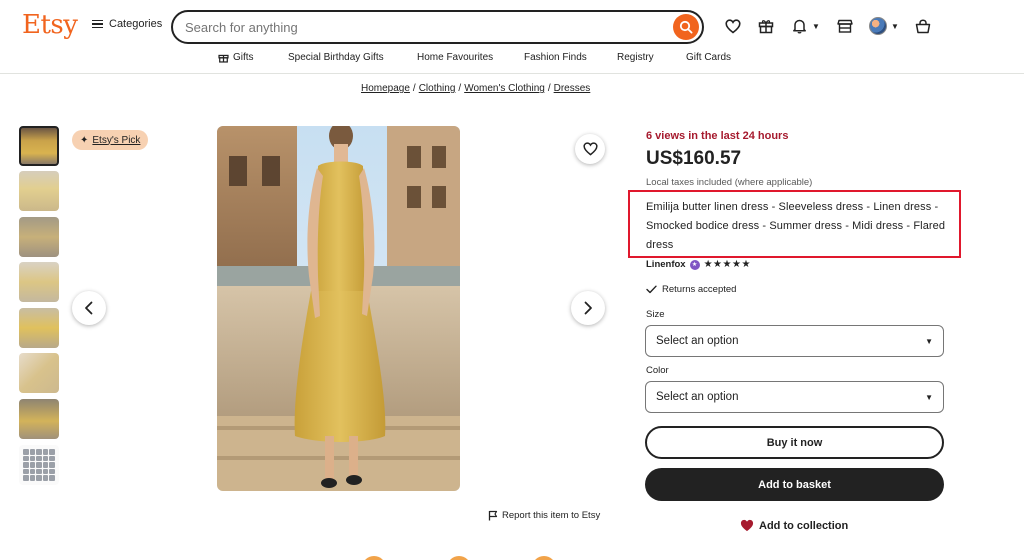  I want to click on chevron-right-icon, so click(588, 308).